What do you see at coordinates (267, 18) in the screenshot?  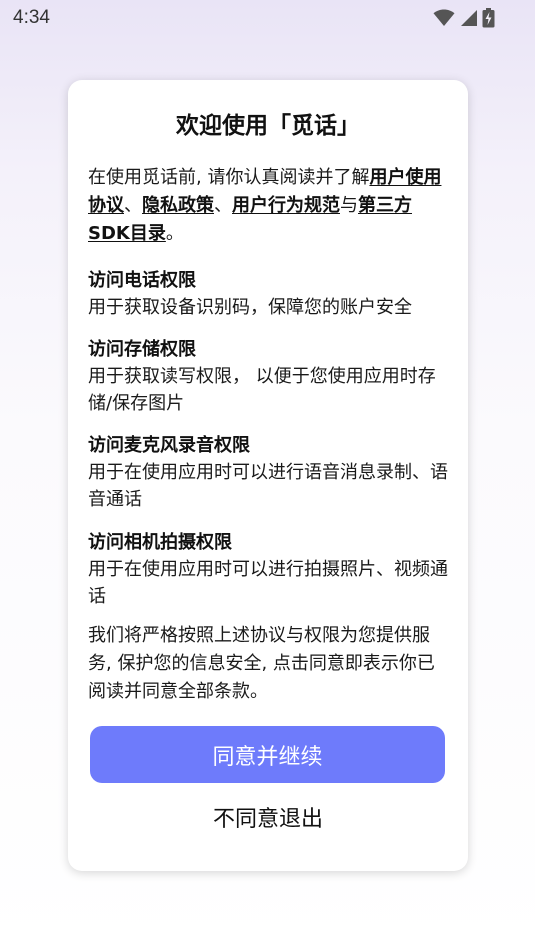 I see `status-bar: 4:34` at bounding box center [267, 18].